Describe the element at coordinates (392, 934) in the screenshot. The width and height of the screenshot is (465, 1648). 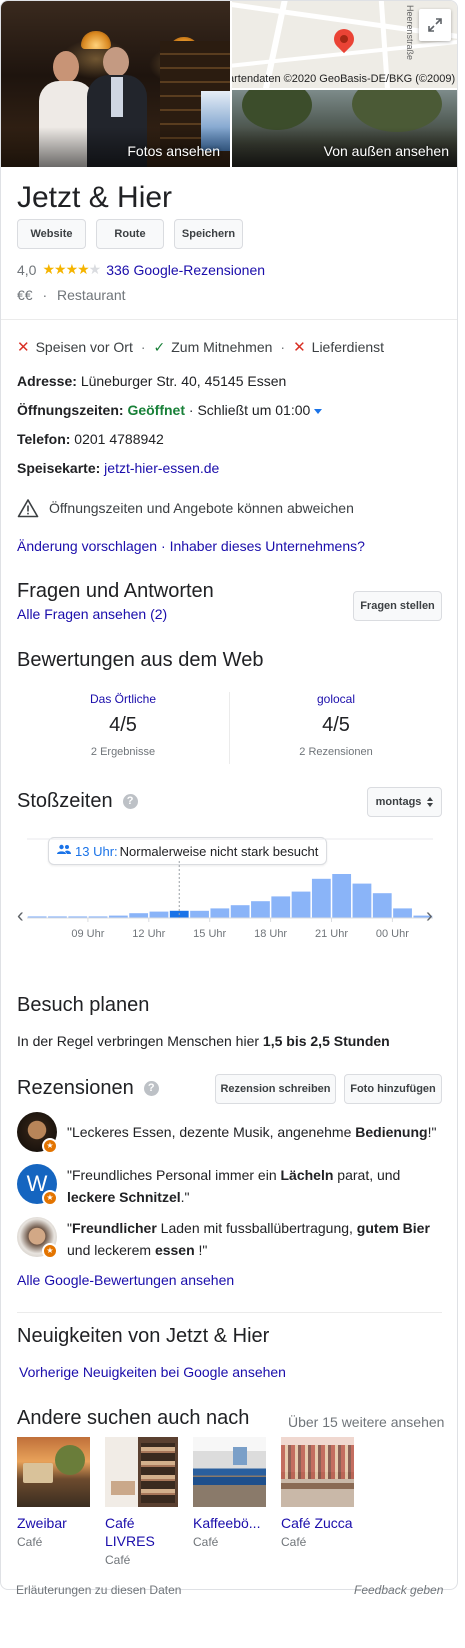
I see `chart-tick-label: 00 Uhr` at that location.